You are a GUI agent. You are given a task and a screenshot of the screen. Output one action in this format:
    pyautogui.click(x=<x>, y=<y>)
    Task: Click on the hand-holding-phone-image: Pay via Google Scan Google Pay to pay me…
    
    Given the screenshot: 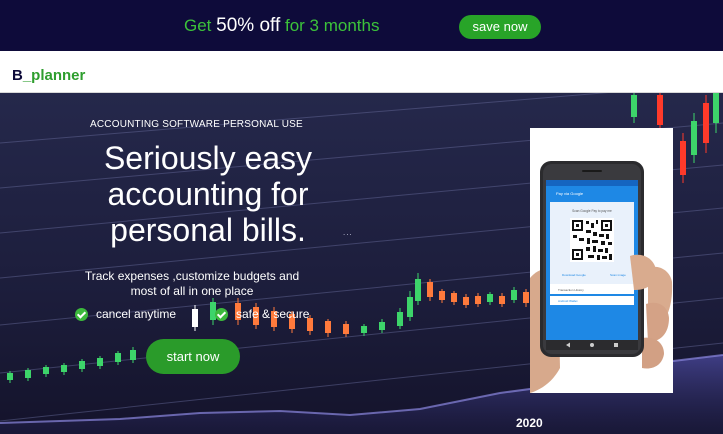 What is the action you would take?
    pyautogui.click(x=601, y=260)
    